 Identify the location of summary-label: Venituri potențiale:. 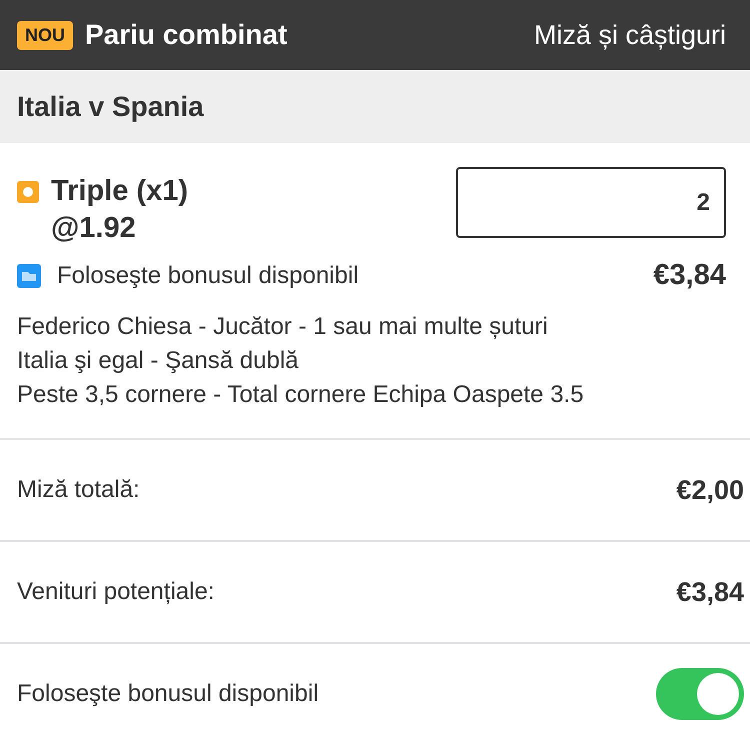
(115, 592).